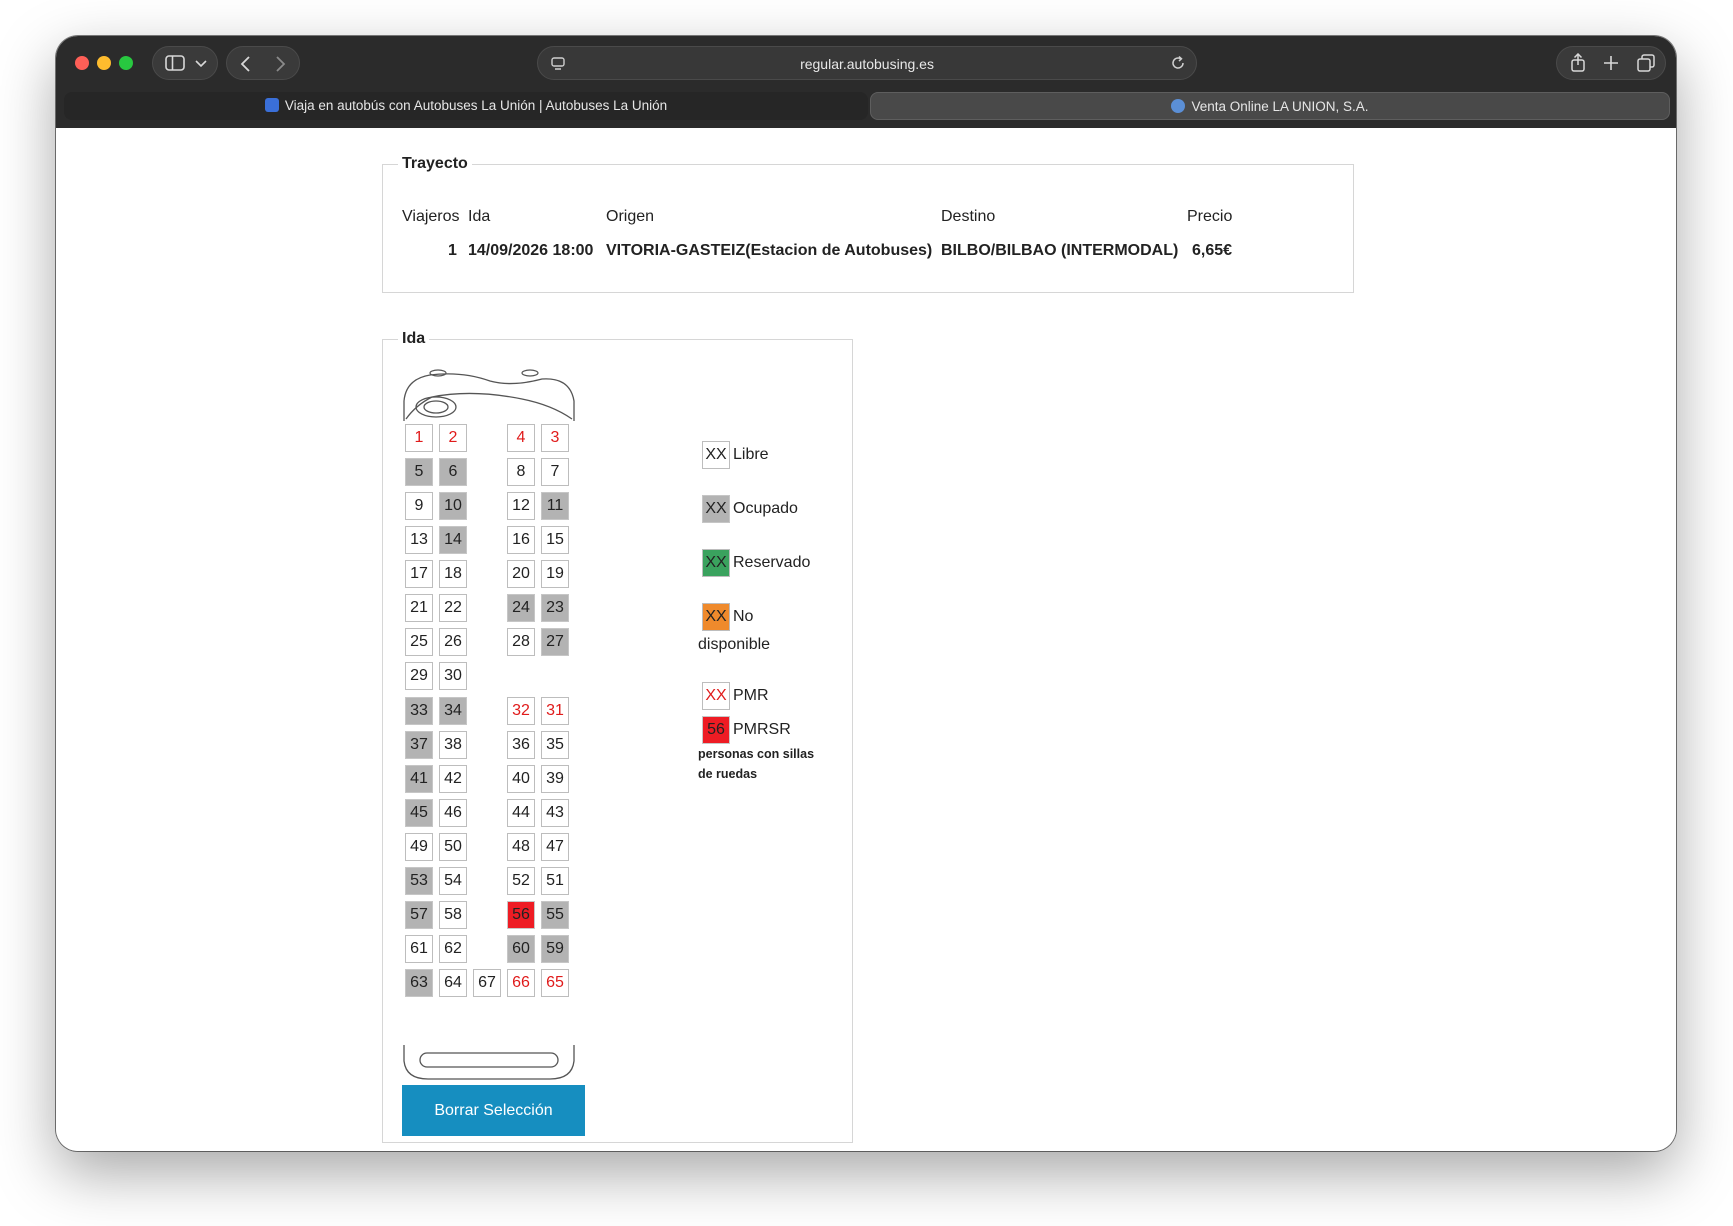  What do you see at coordinates (453, 915) in the screenshot?
I see `seat-58: 58` at bounding box center [453, 915].